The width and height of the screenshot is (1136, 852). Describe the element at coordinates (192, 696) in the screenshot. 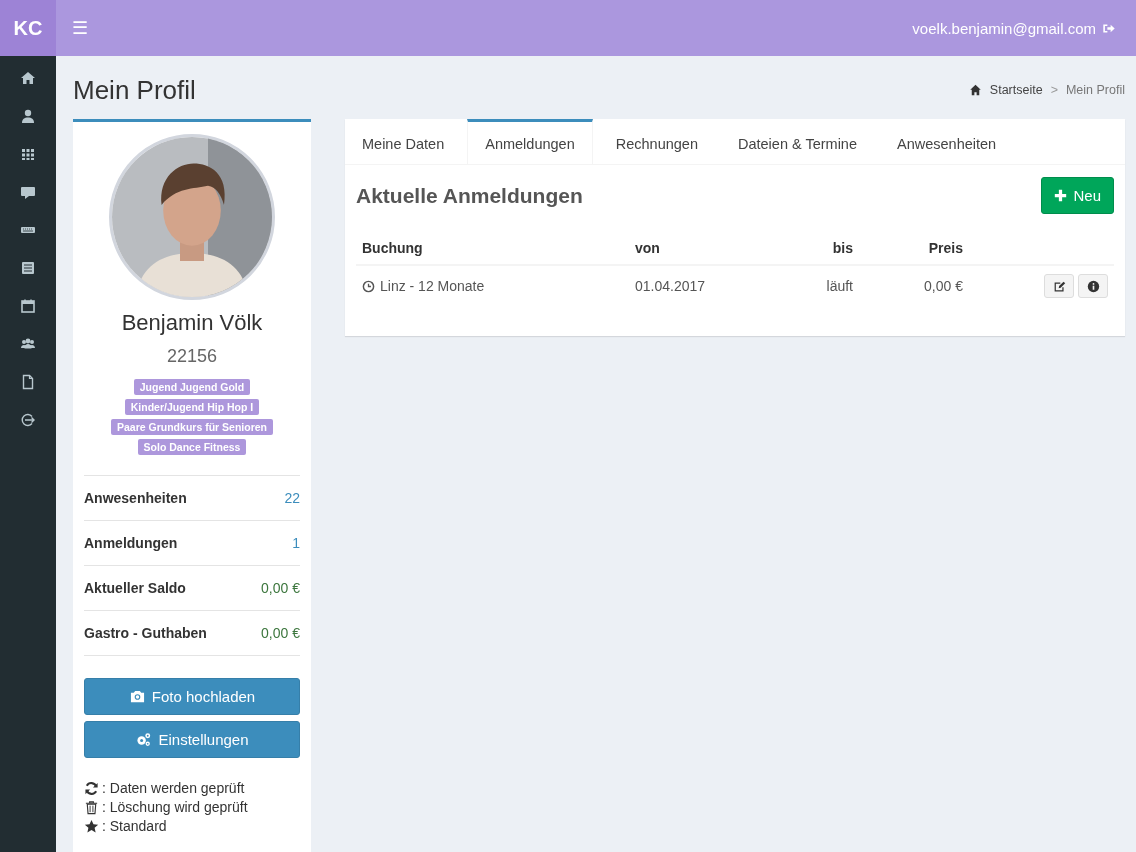

I see `upload-photo-button: Foto hochladen` at that location.